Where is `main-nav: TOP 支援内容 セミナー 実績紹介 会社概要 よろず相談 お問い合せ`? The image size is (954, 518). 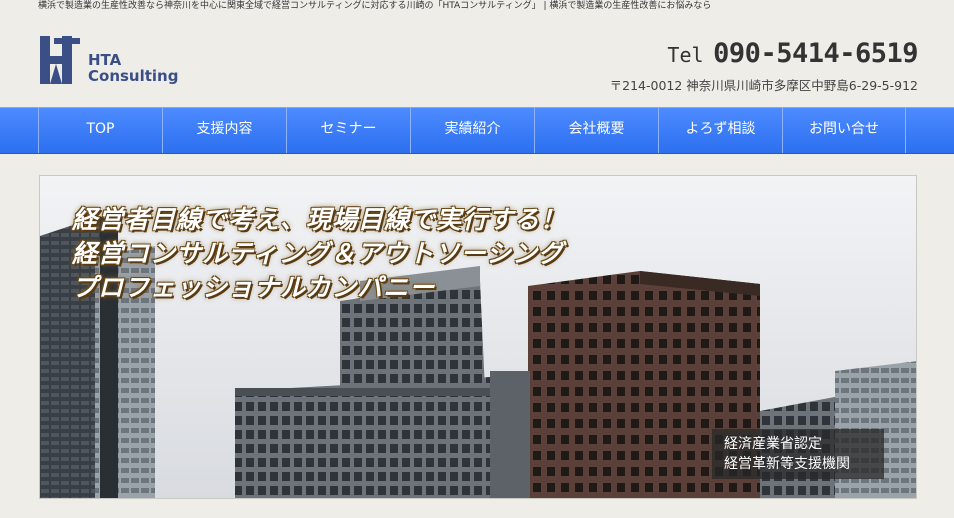
main-nav: TOP 支援内容 セミナー 実績紹介 会社概要 よろず相談 お問い合せ is located at coordinates (477, 130).